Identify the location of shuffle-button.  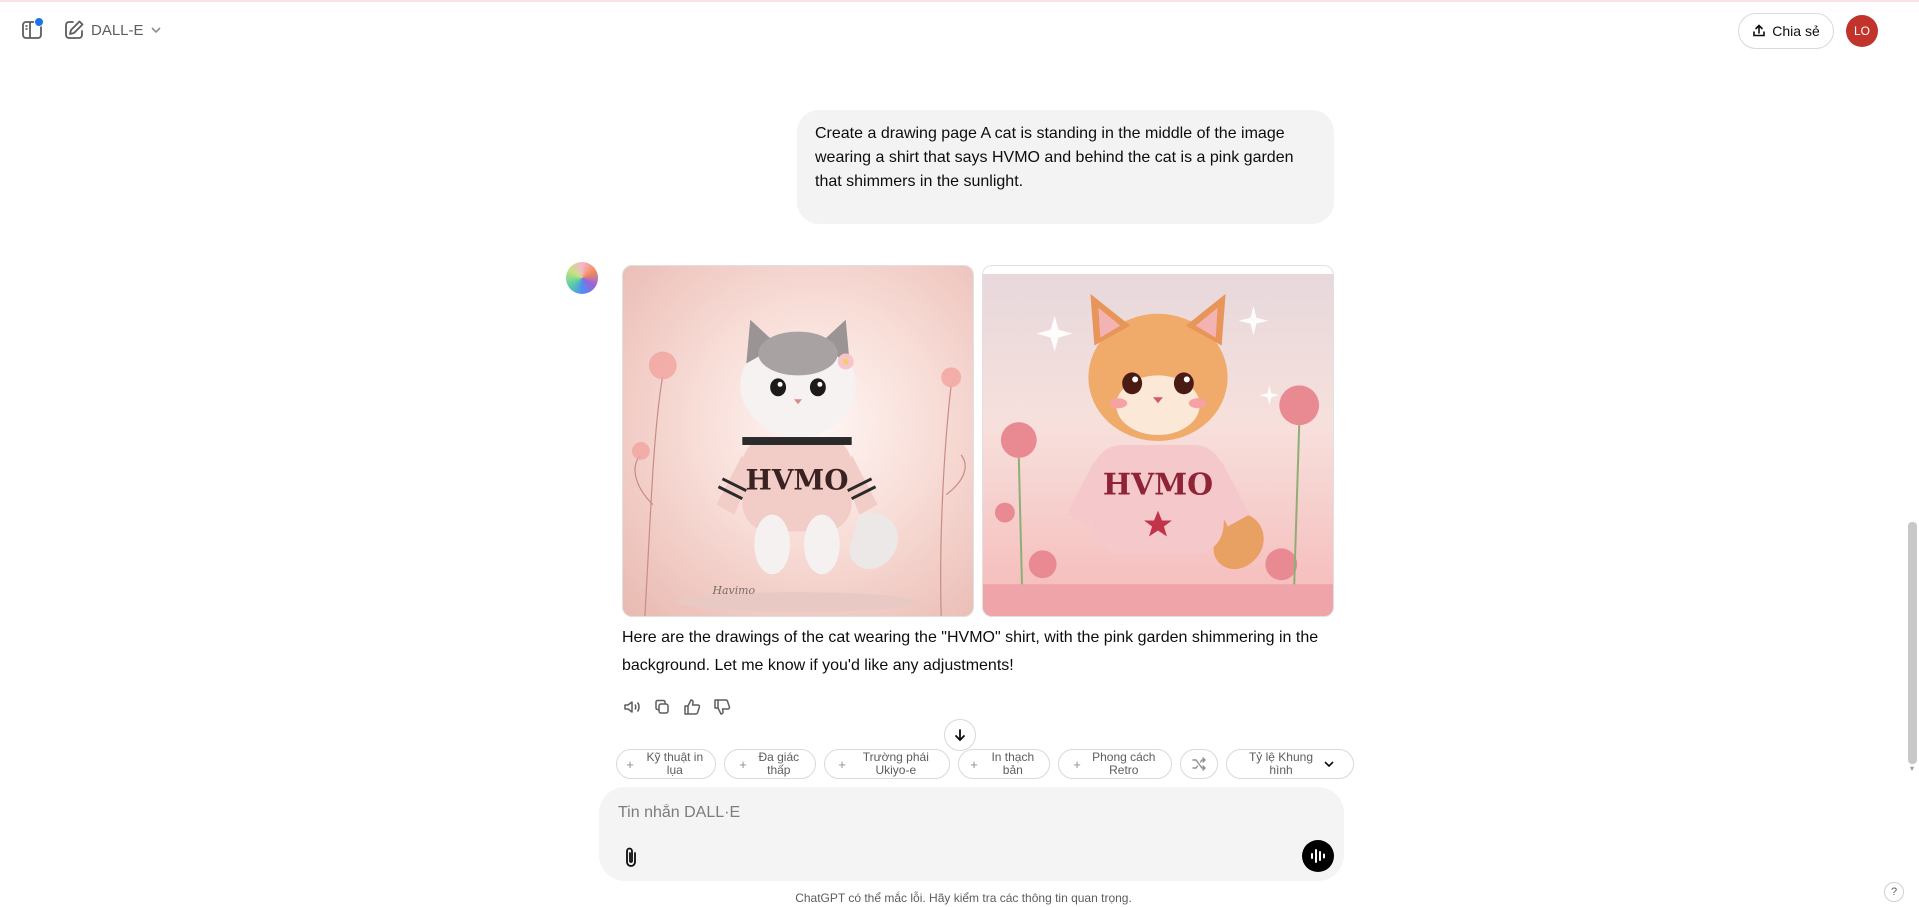
(1199, 764).